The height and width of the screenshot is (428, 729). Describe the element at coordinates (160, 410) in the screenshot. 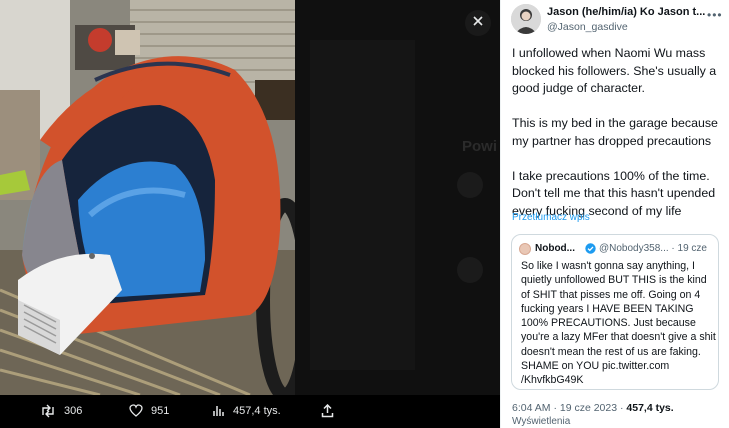

I see `like-count: 951` at that location.